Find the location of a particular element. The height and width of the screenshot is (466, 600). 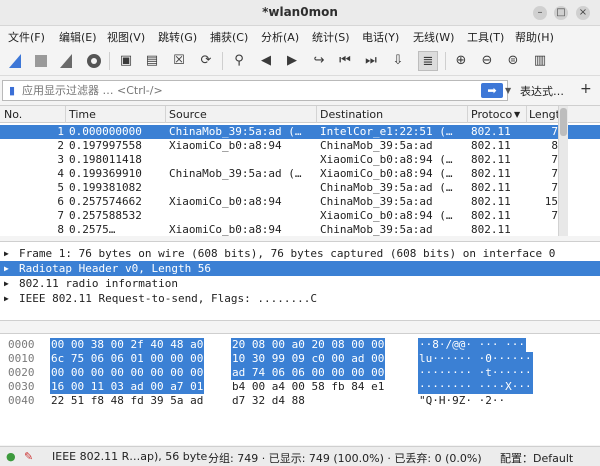

restart-capture-icon is located at coordinates (67, 61).